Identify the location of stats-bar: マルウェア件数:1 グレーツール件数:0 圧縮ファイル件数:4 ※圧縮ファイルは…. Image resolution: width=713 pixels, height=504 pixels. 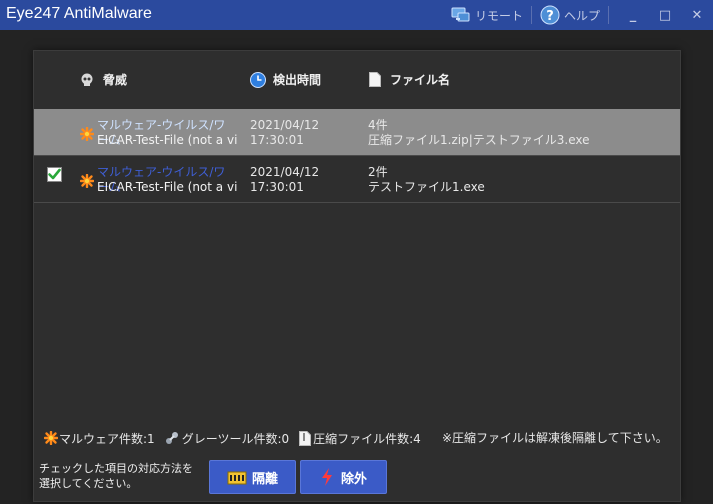
(358, 438).